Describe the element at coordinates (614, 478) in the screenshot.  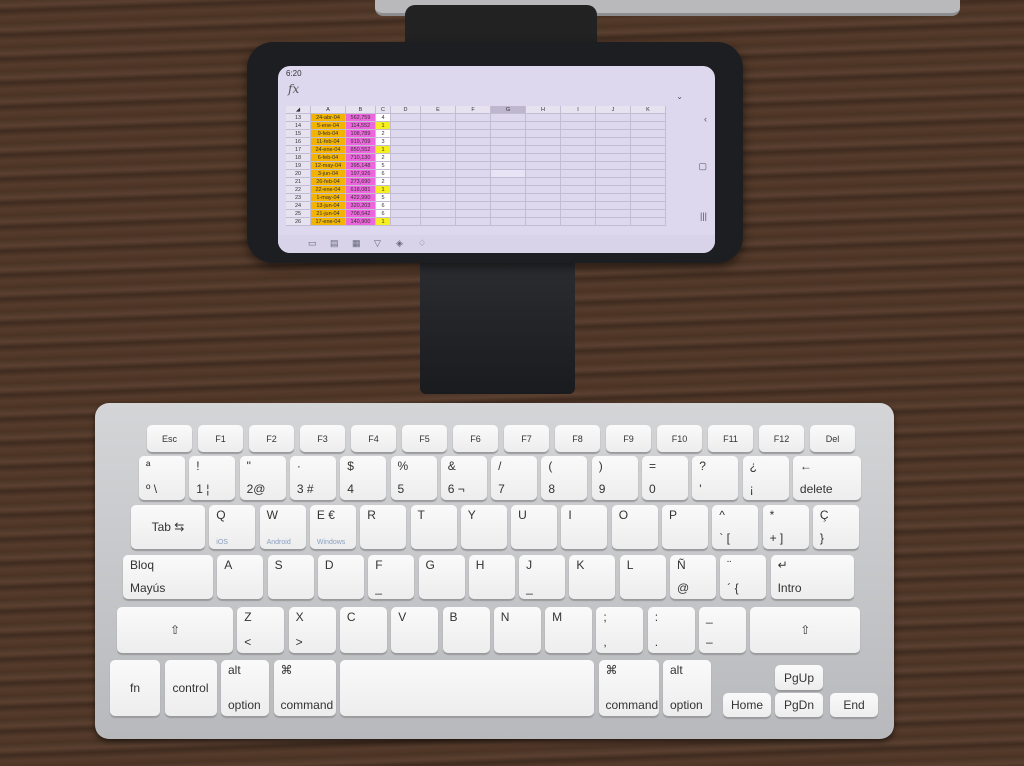
I see `key-9: ) 9` at that location.